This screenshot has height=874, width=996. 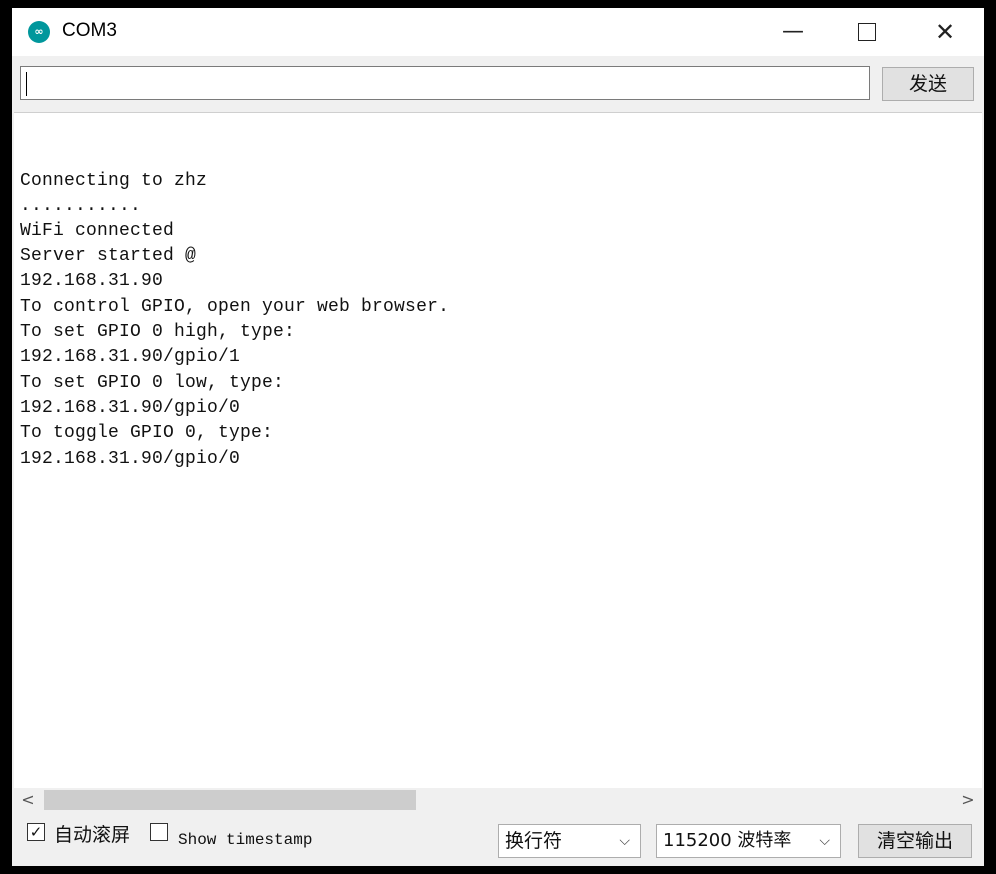 I want to click on scroll-right-icon: >, so click(x=968, y=800).